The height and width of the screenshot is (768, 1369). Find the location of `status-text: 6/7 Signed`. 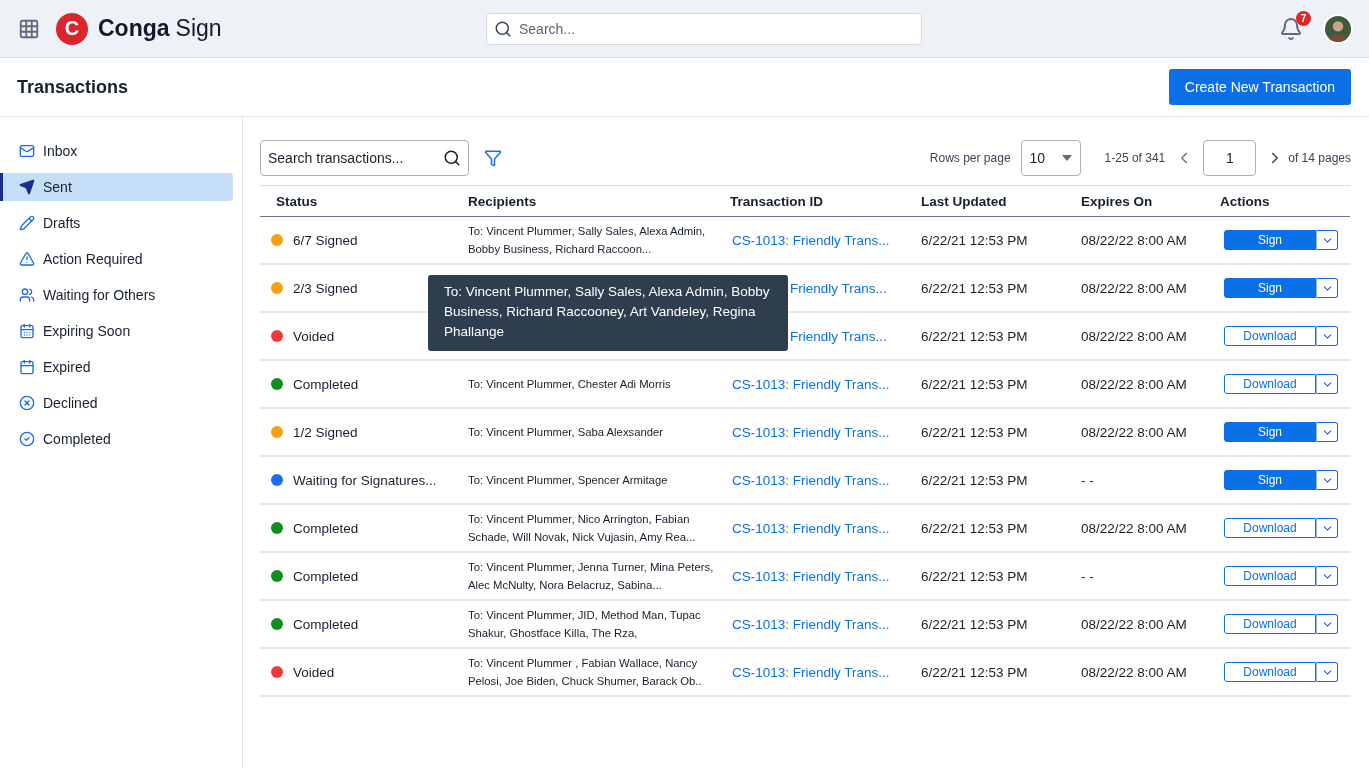

status-text: 6/7 Signed is located at coordinates (325, 240).